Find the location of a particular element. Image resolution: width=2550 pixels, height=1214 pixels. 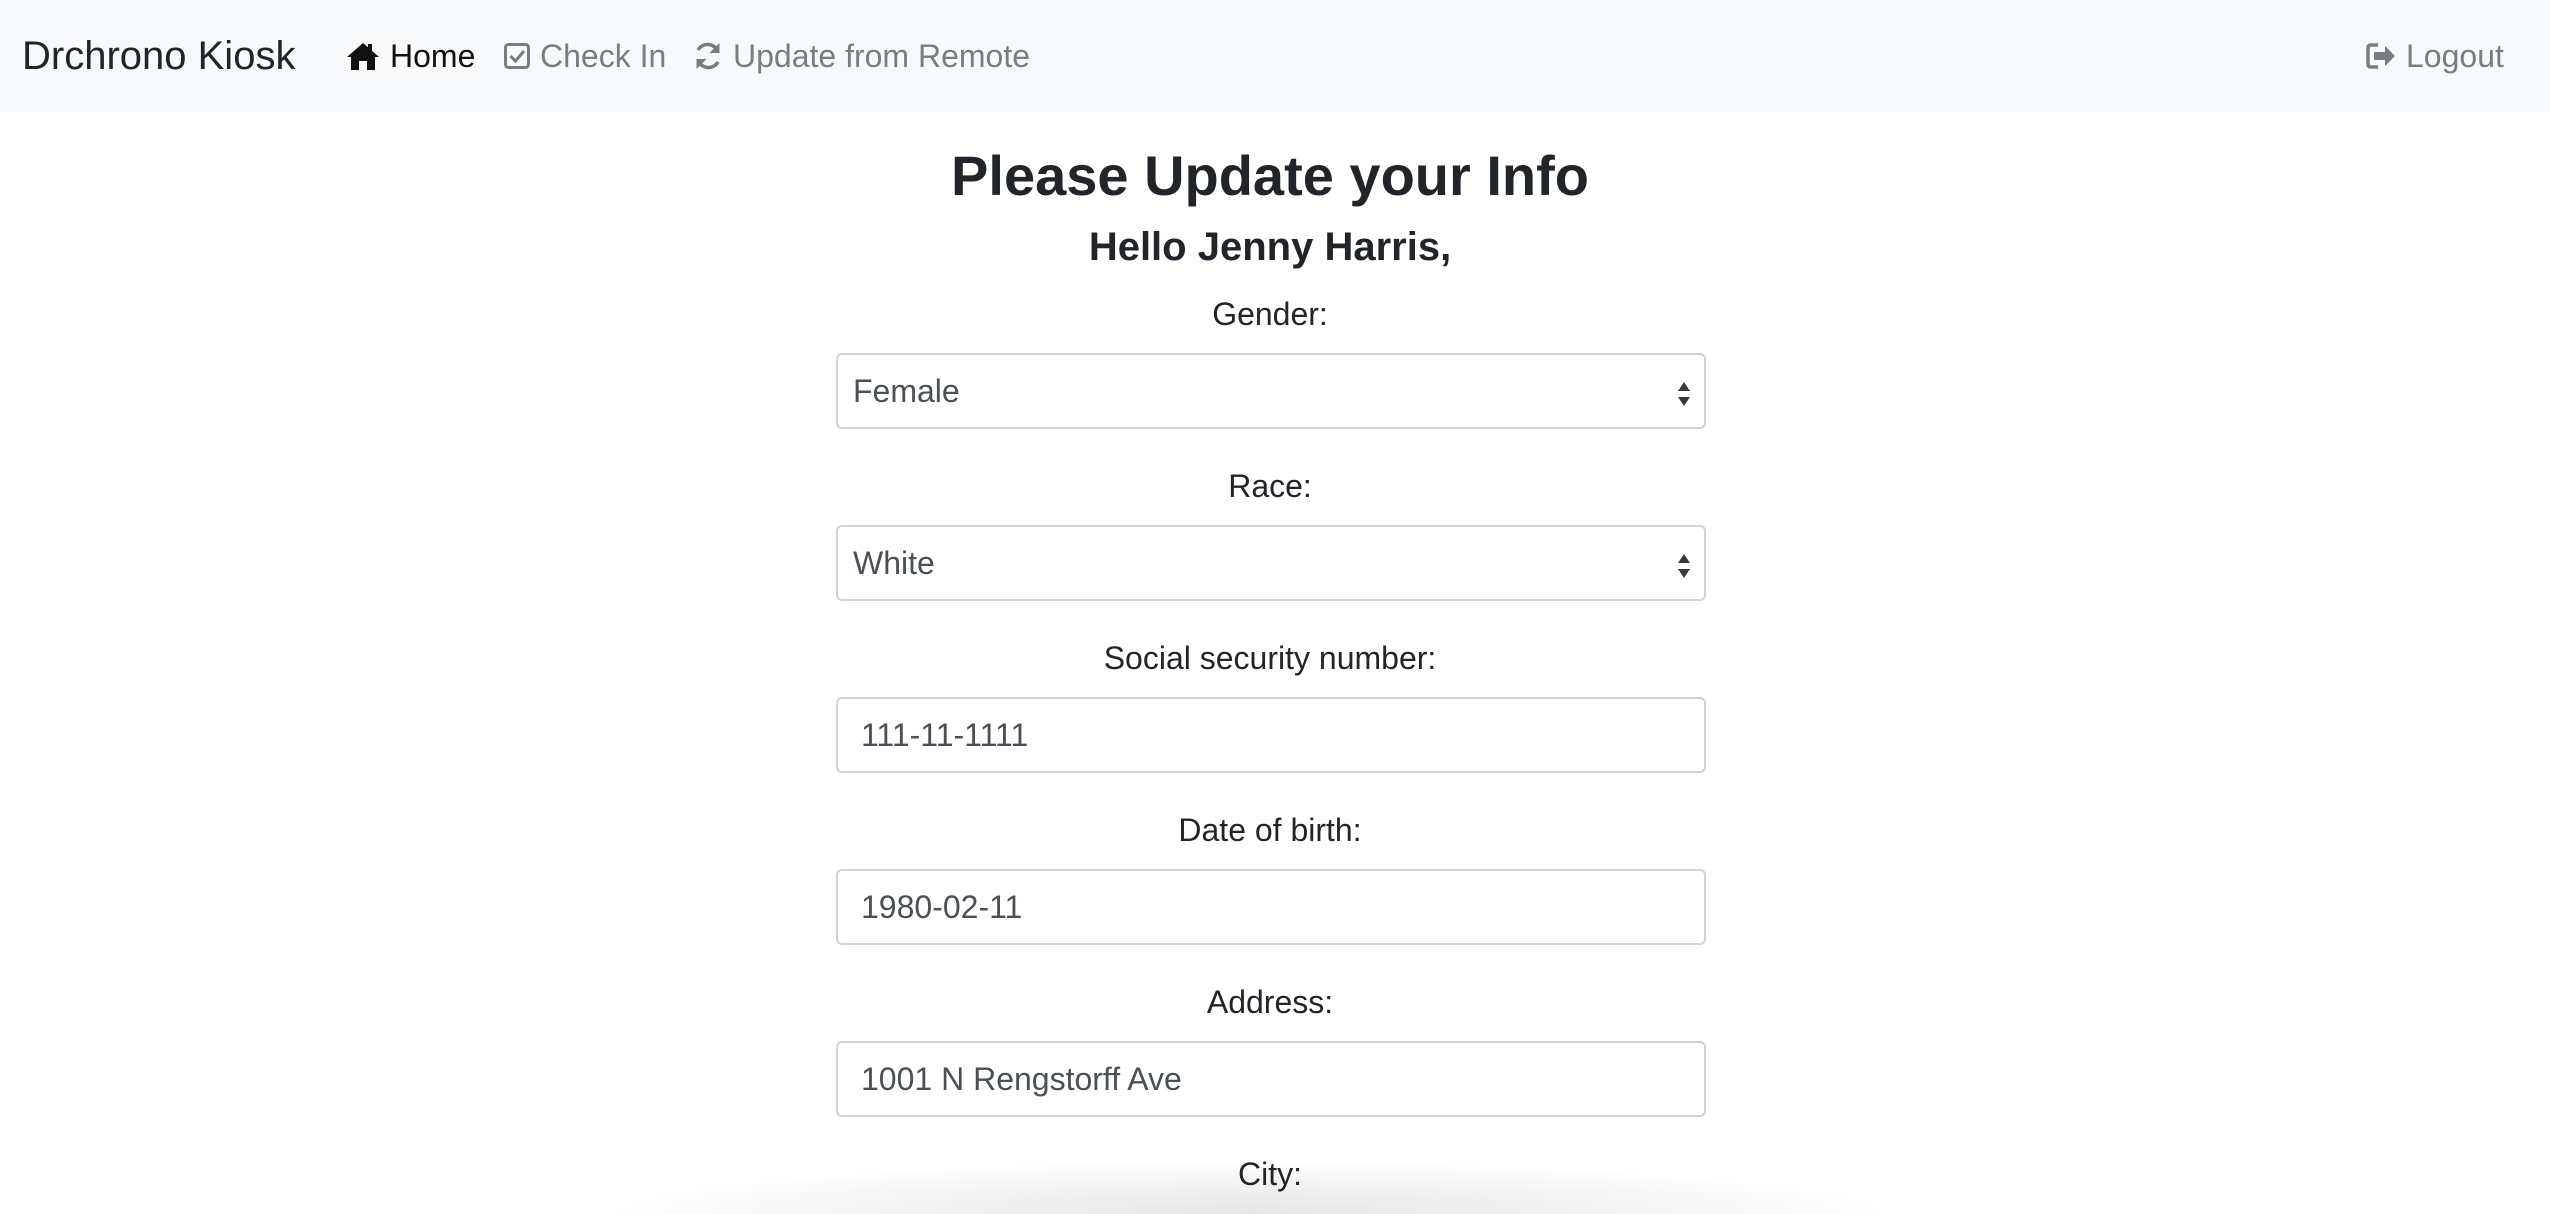

ssn-value: 111-11-1111 is located at coordinates (945, 734).